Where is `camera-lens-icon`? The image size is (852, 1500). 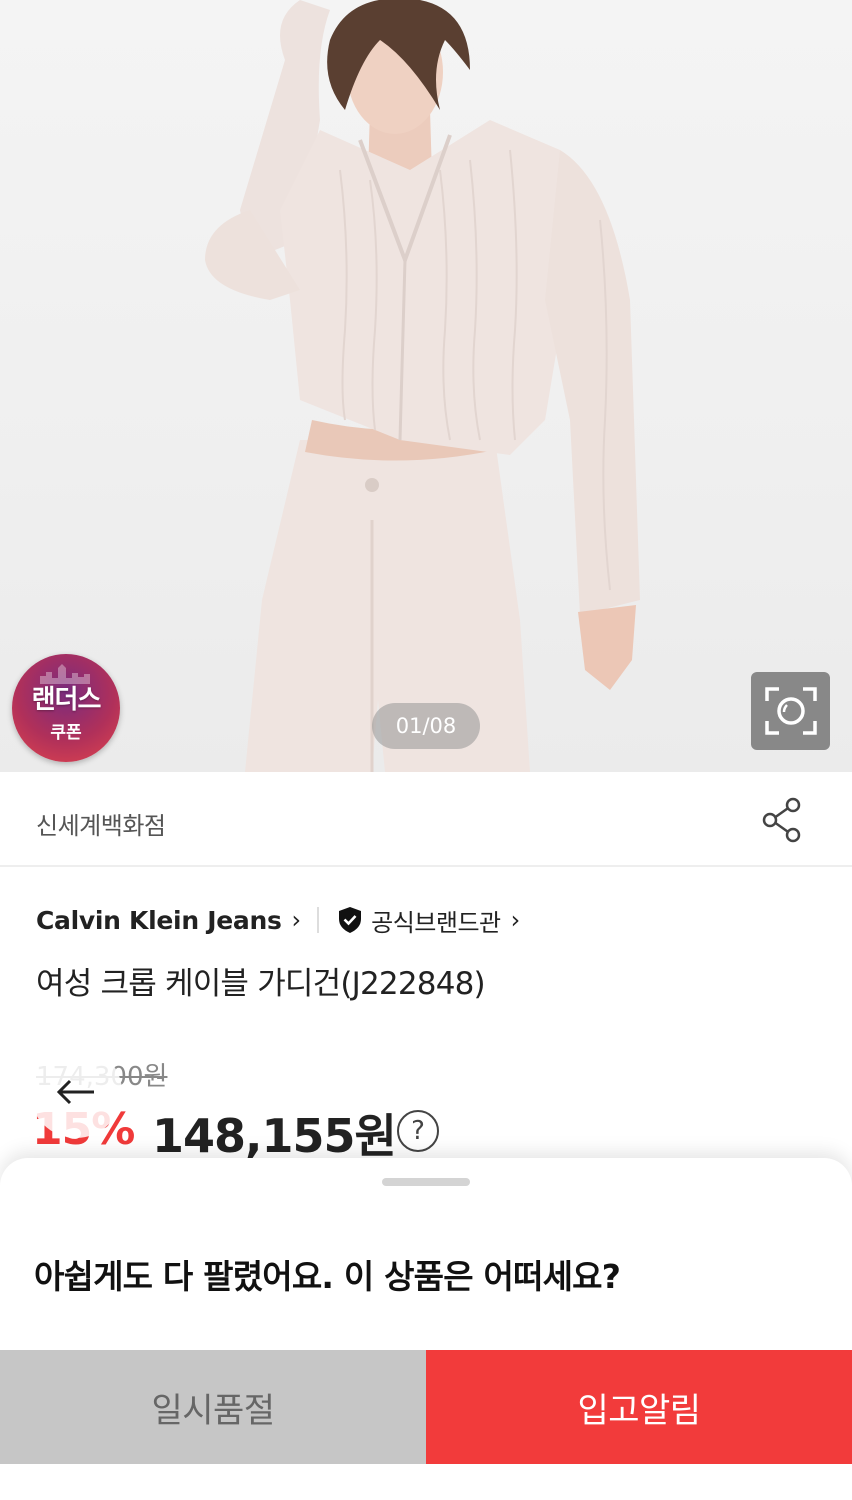 camera-lens-icon is located at coordinates (790, 711).